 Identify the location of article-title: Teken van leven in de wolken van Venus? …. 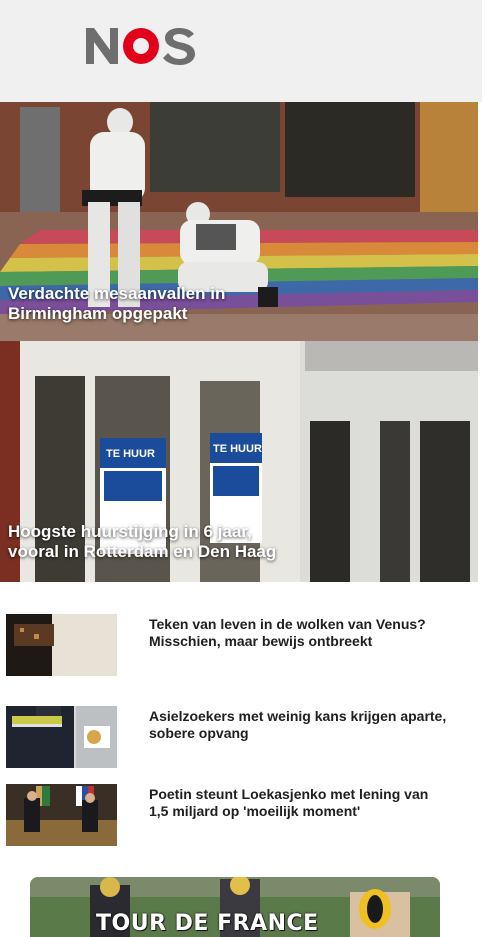
(299, 633).